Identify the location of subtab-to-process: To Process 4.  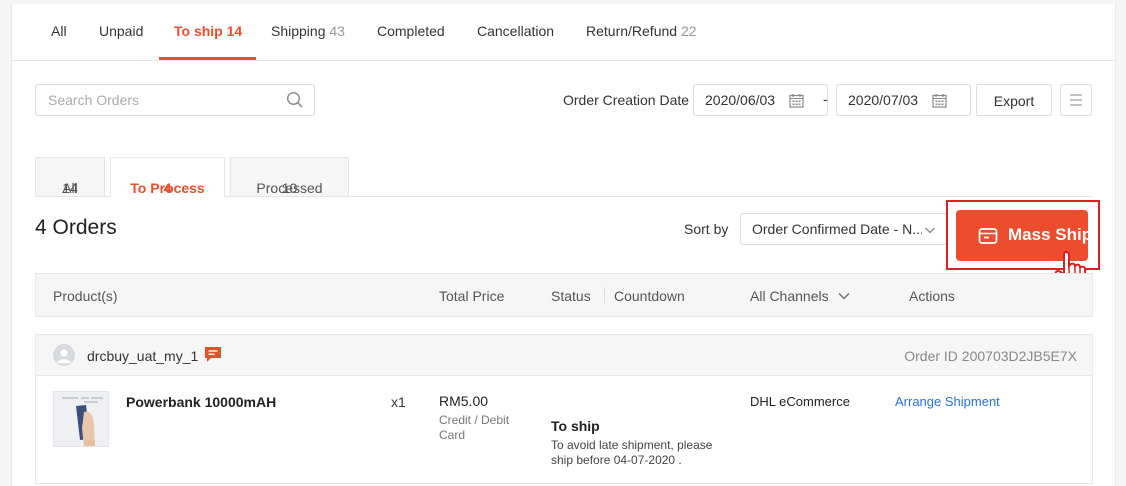
(167, 177).